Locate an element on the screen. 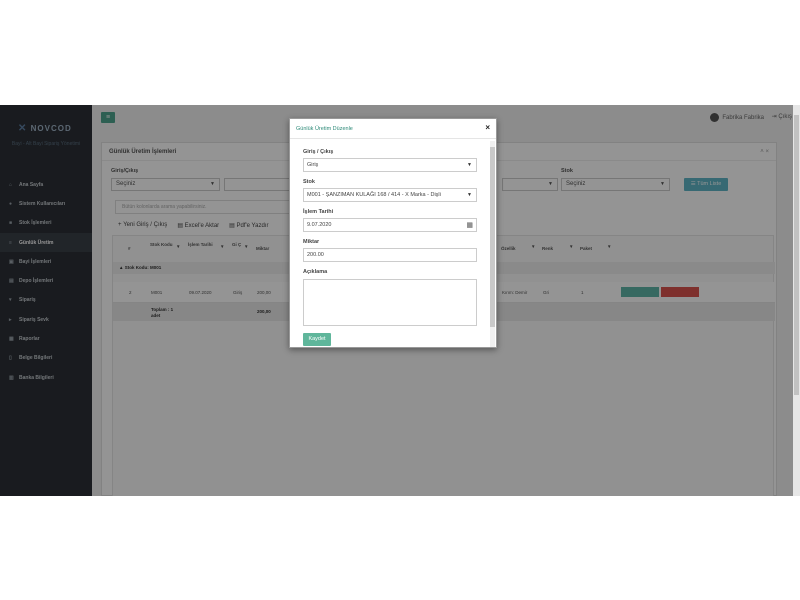  select-value: Giriş is located at coordinates (313, 165).